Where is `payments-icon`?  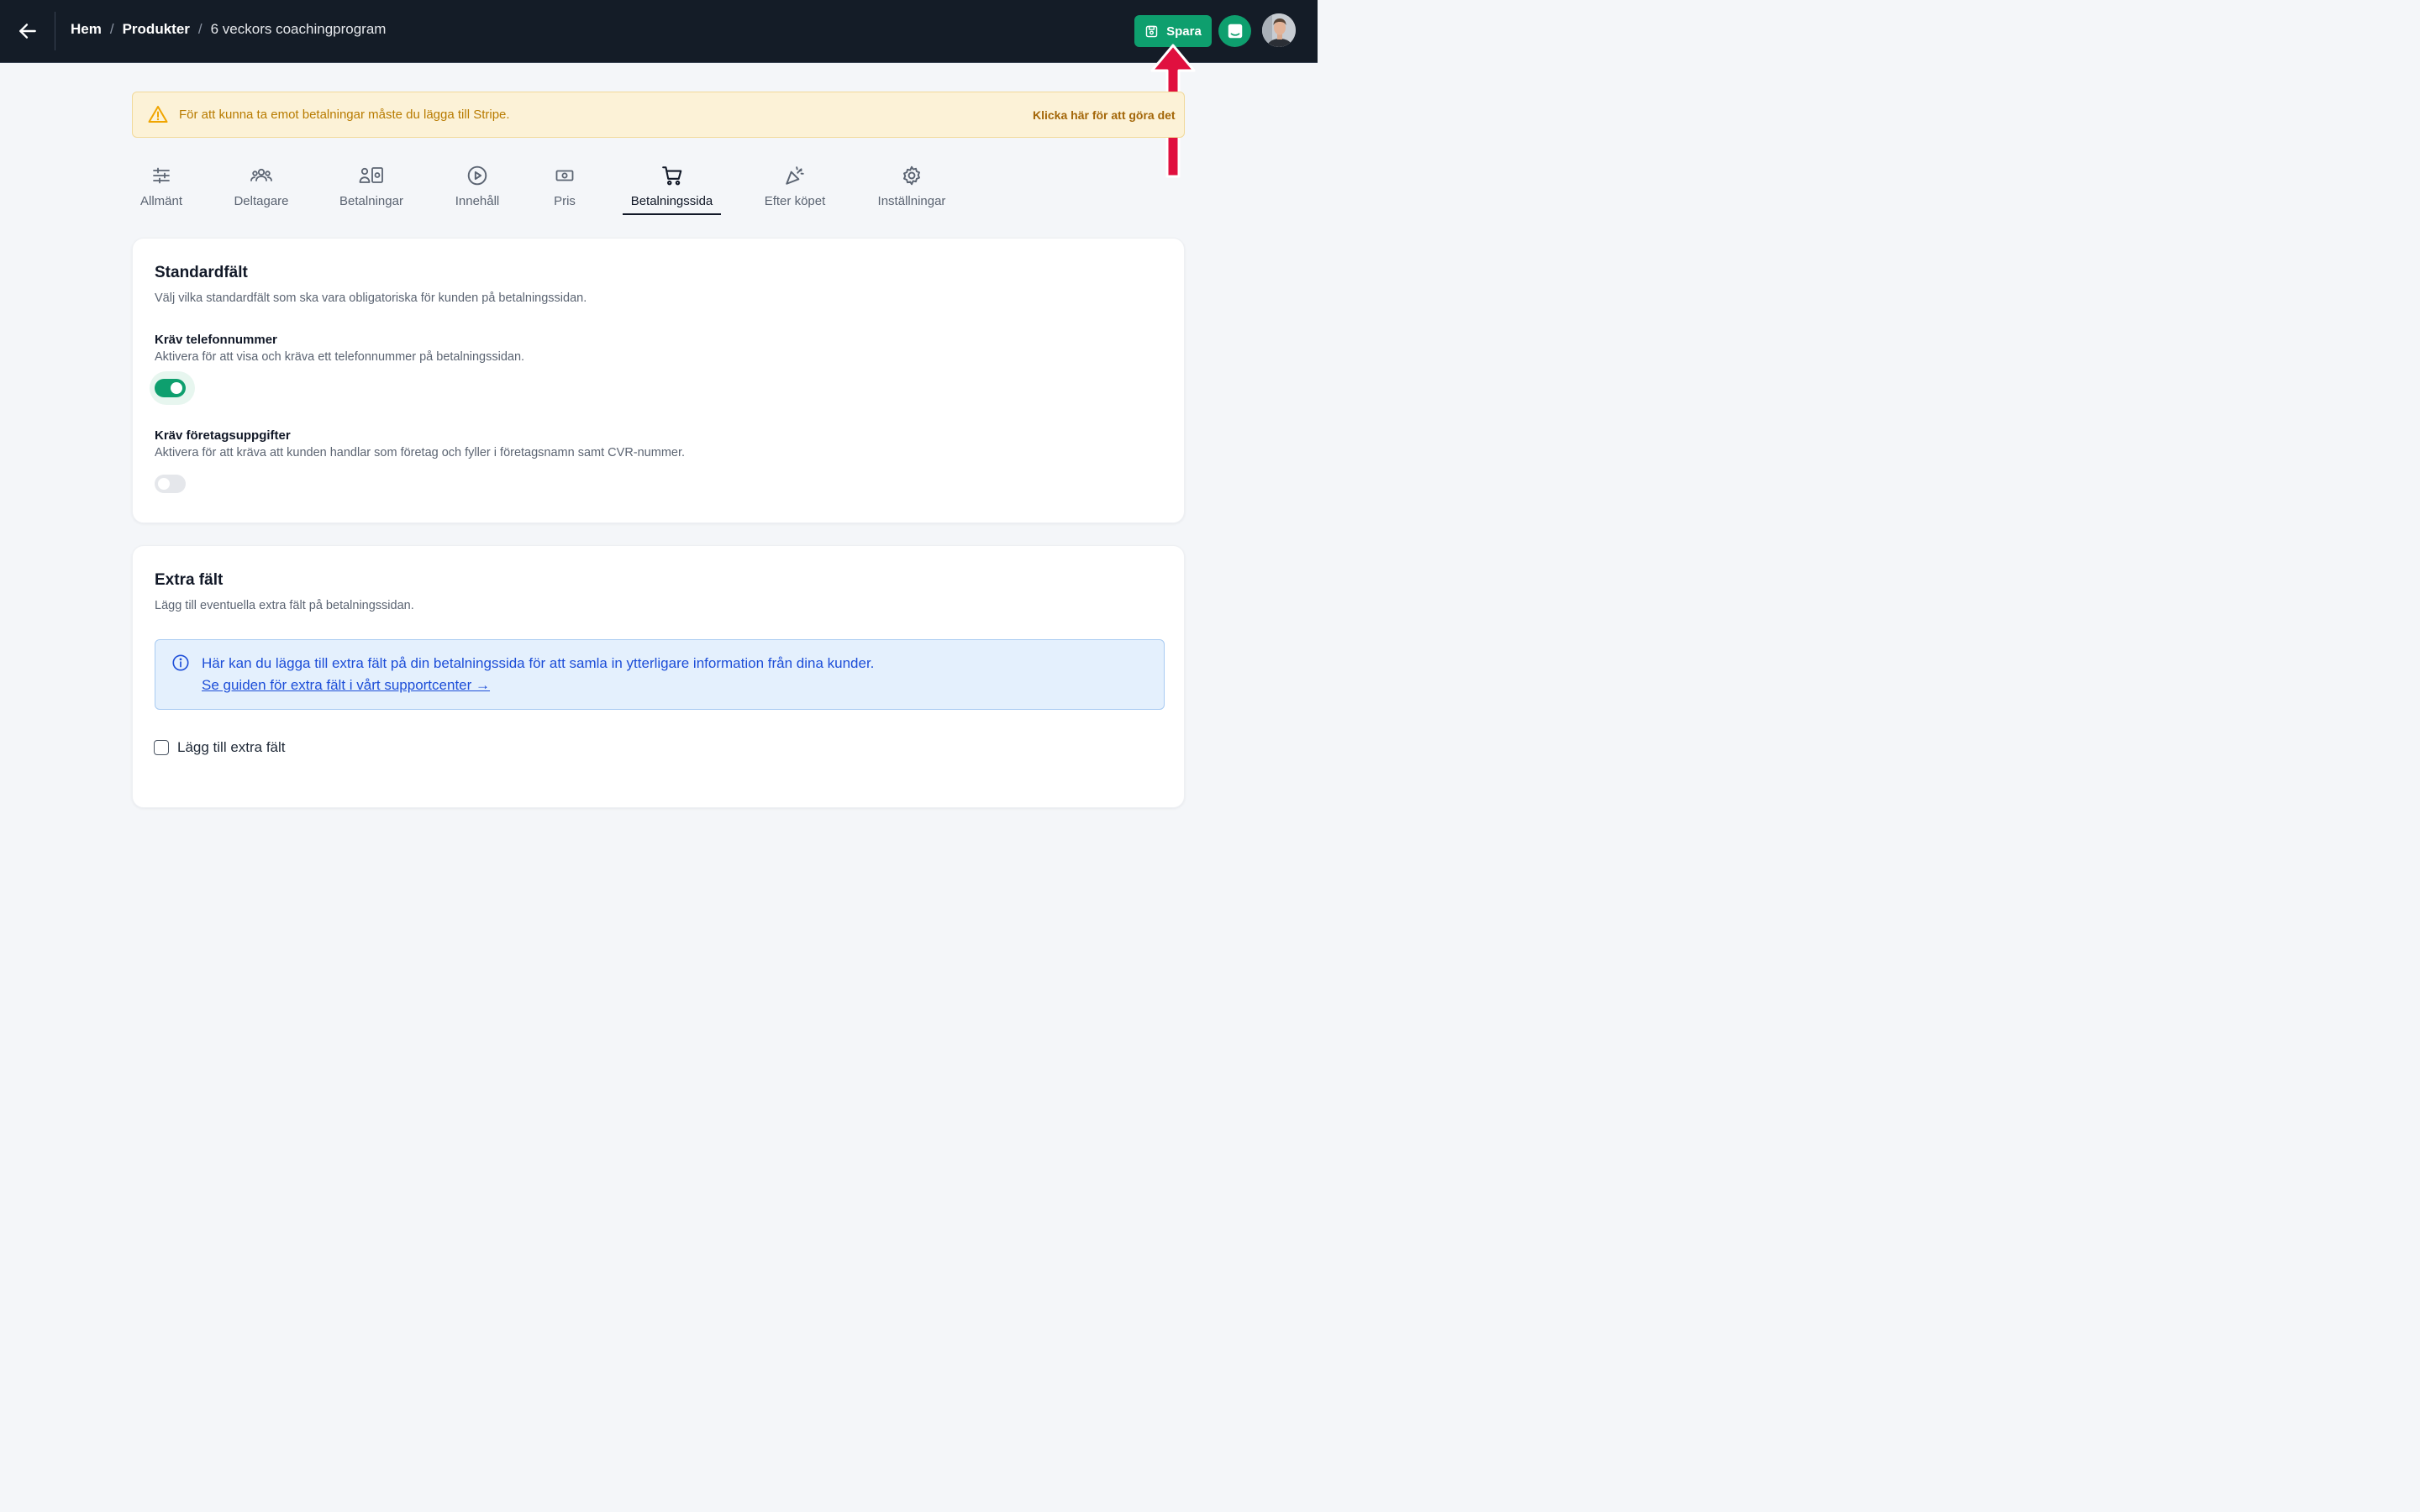
payments-icon is located at coordinates (371, 175).